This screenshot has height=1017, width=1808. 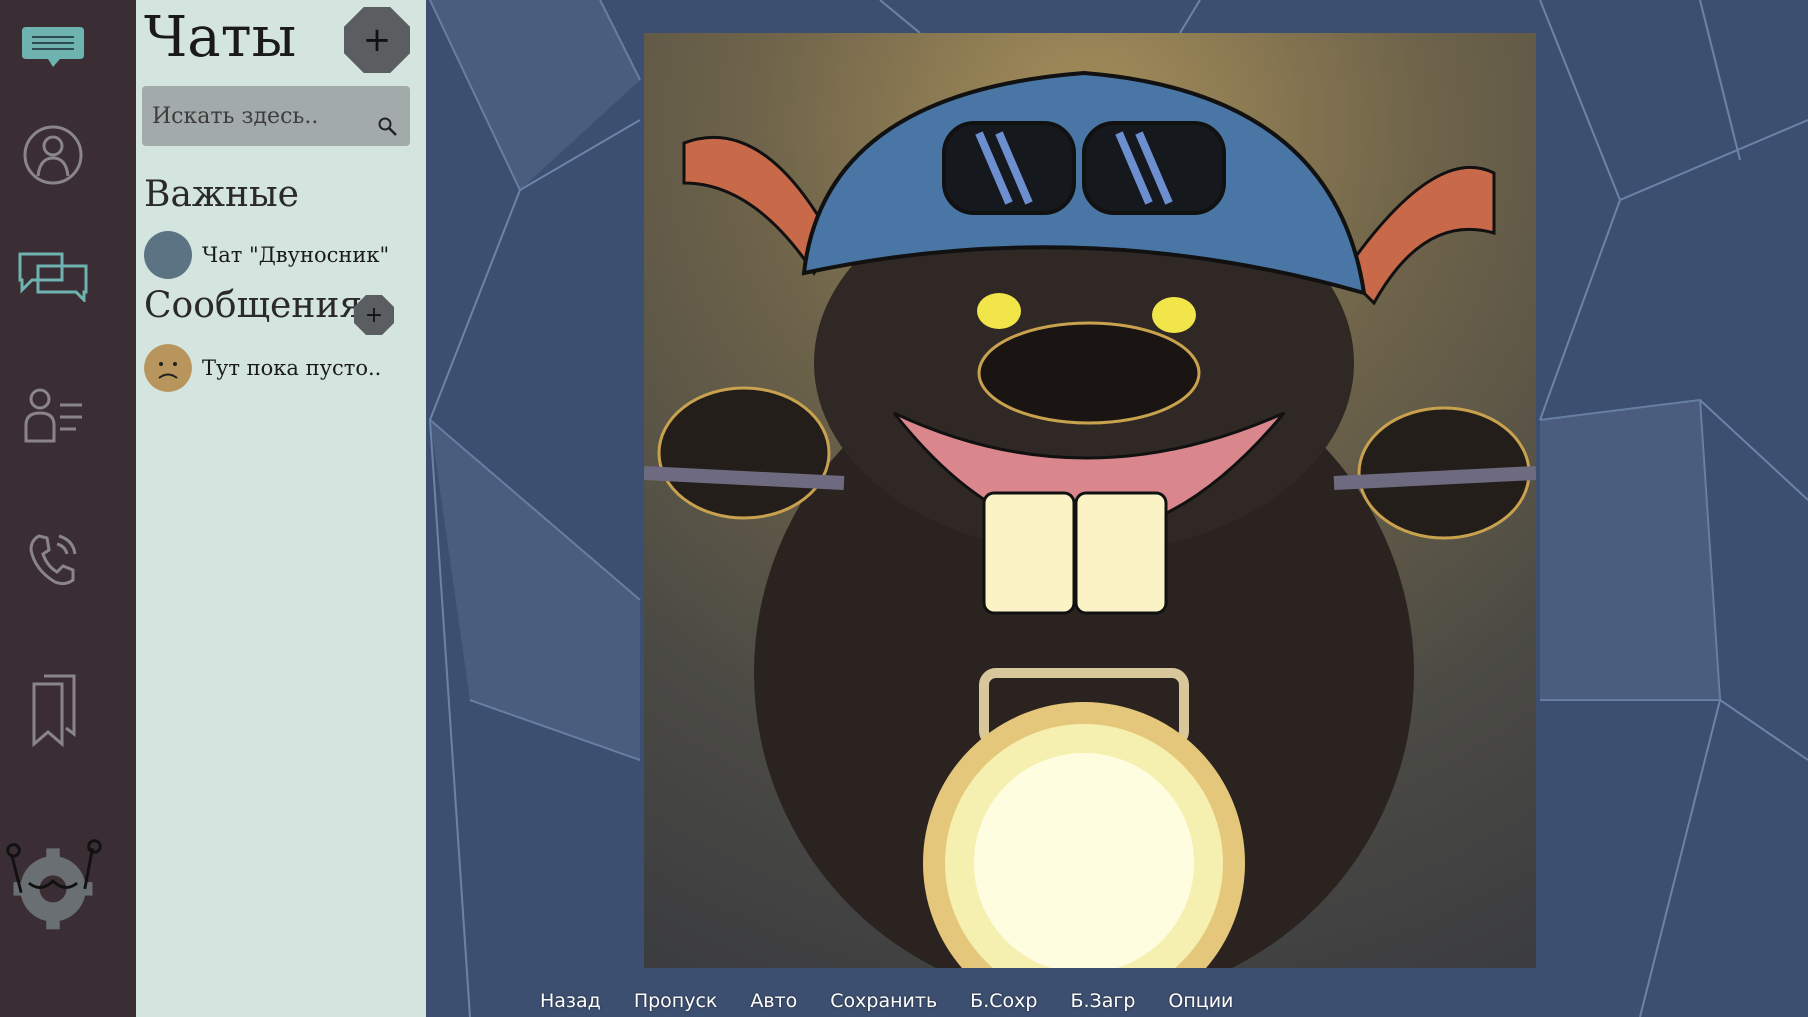 I want to click on settings-icon, so click(x=53, y=885).